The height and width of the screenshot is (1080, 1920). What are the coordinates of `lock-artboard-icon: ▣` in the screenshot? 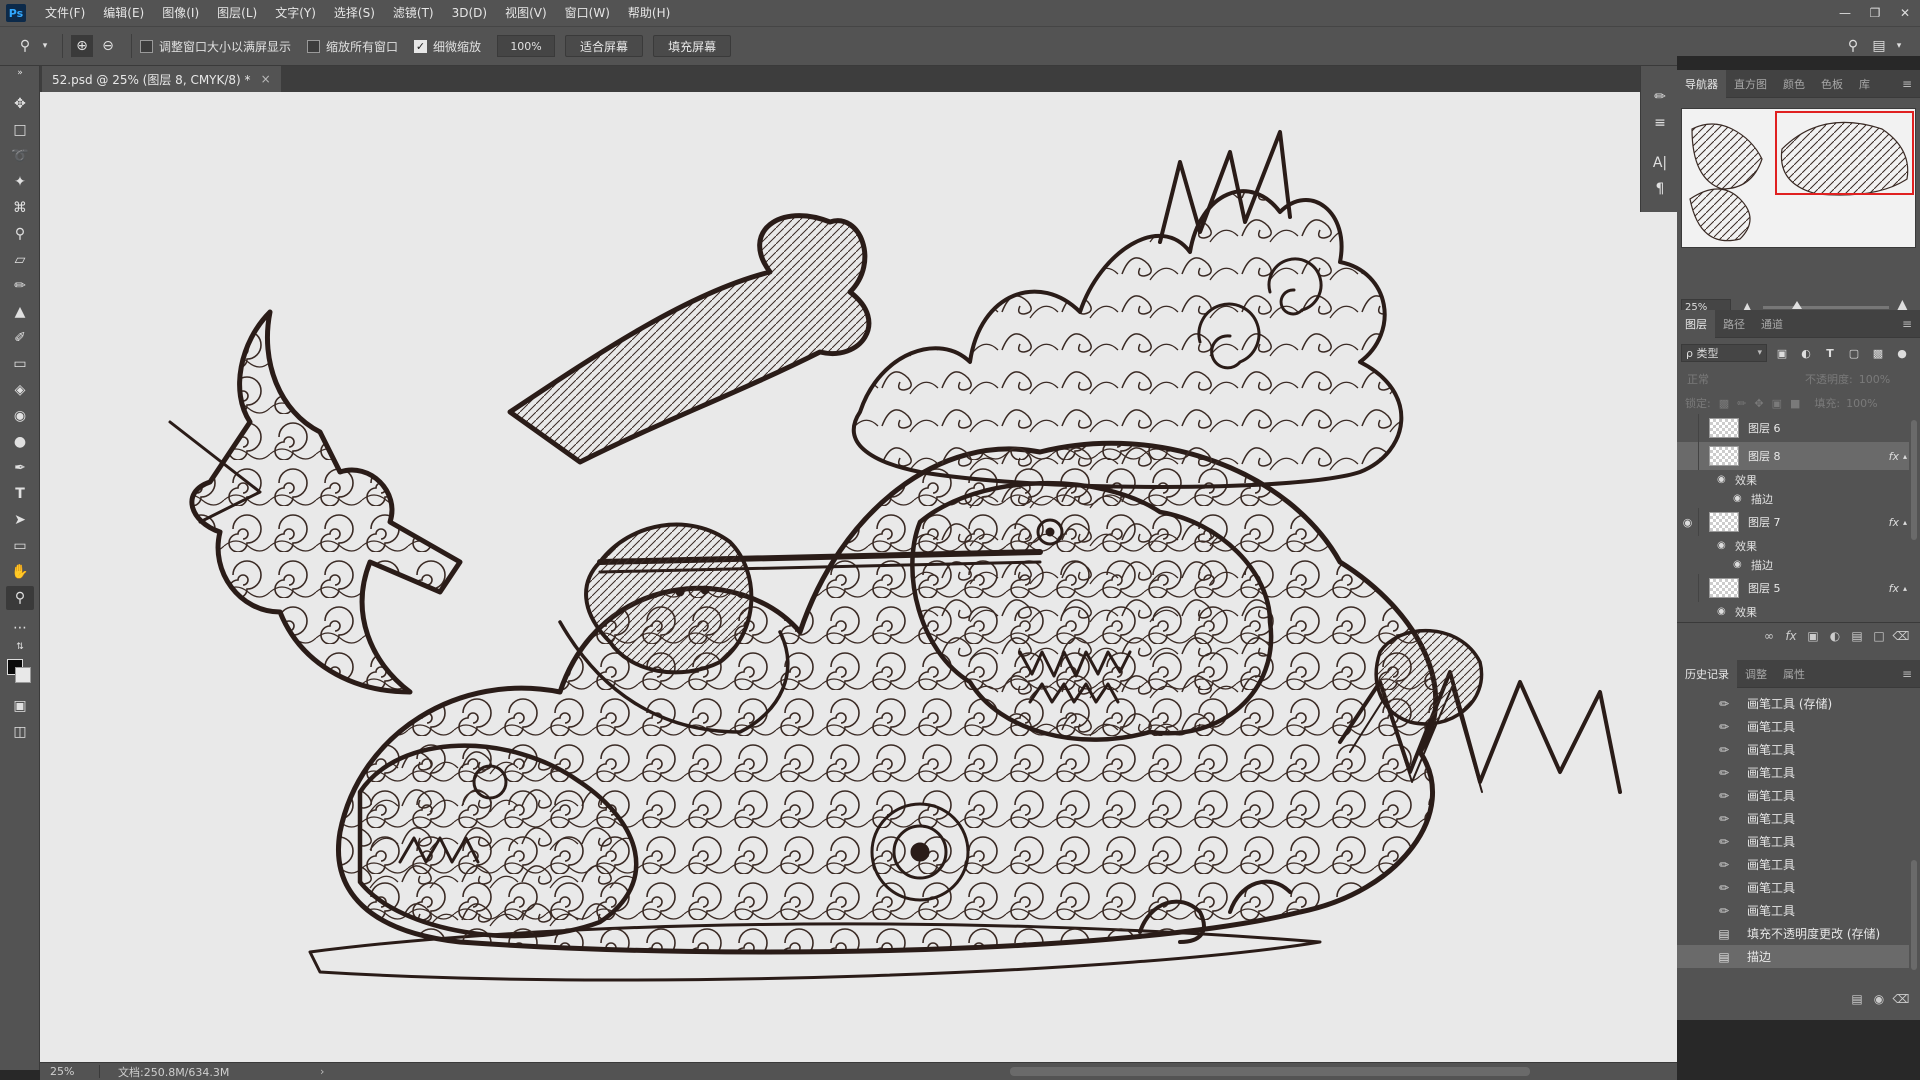 It's located at (1777, 403).